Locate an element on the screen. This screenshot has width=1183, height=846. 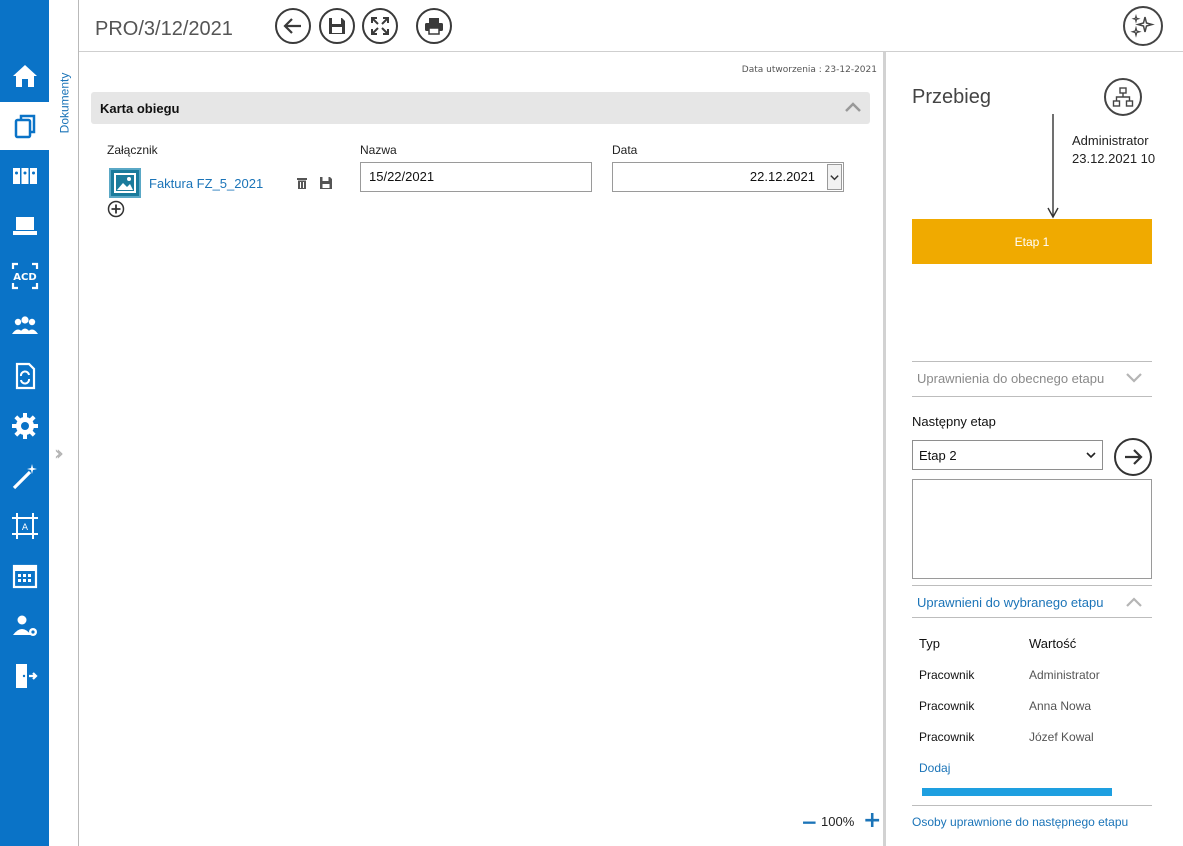
sparkles-icon is located at coordinates (1142, 25).